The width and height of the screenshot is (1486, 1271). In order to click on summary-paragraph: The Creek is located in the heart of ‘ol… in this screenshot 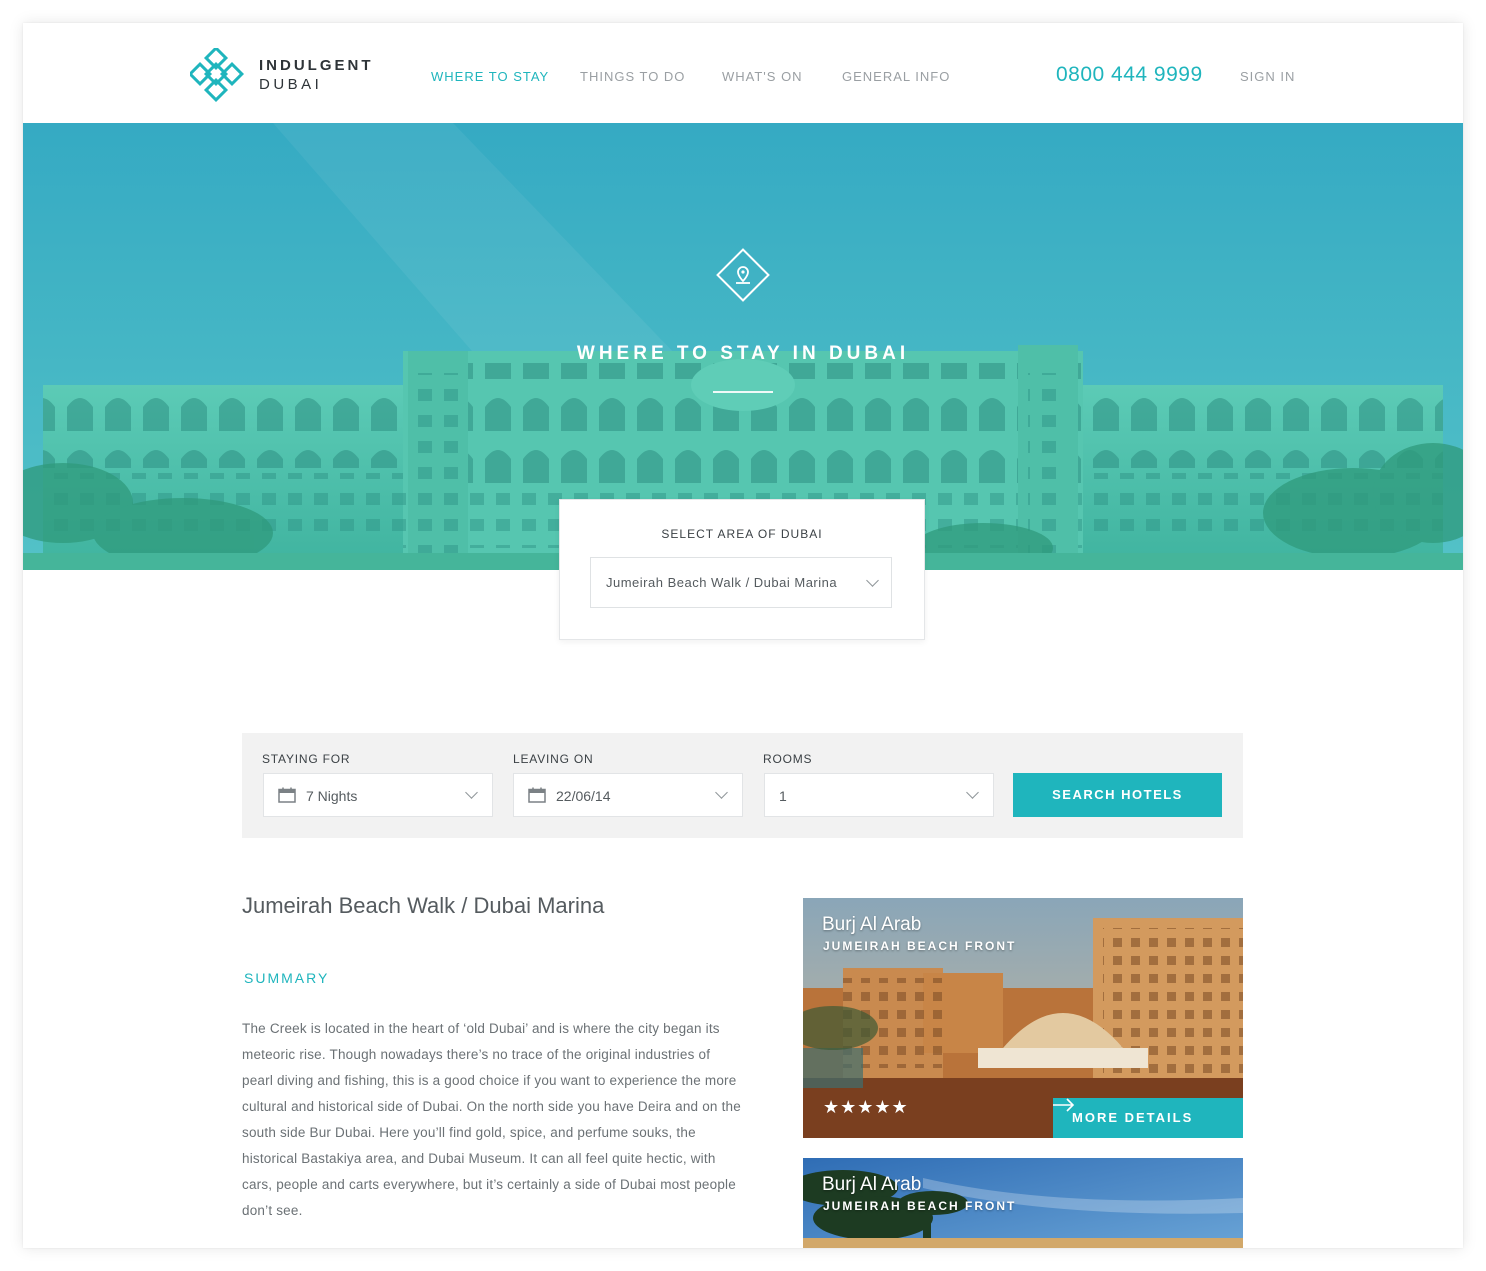, I will do `click(491, 1119)`.